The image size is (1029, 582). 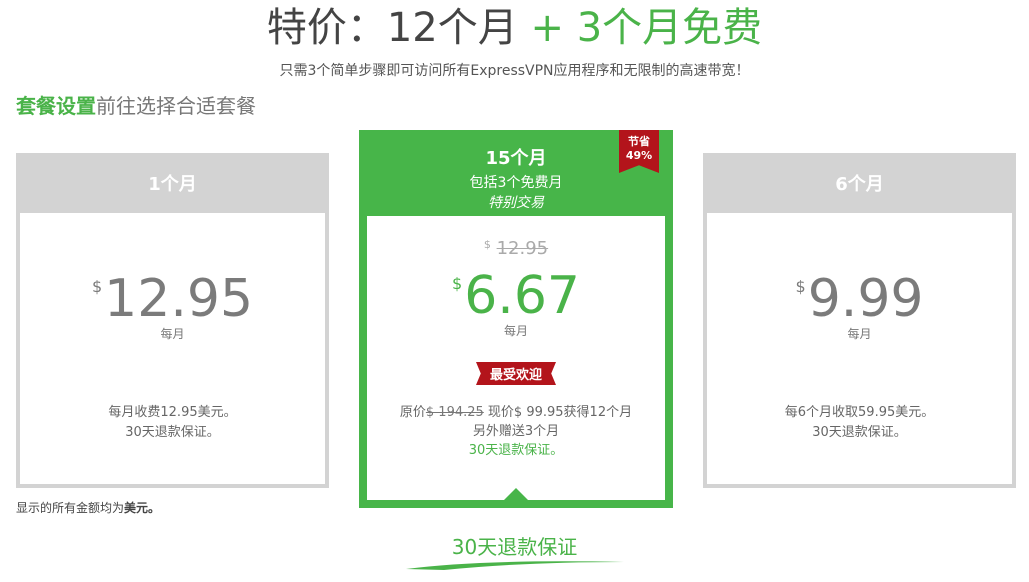 I want to click on disclaimer-prefix: 显示的所有金额均为, so click(x=70, y=508).